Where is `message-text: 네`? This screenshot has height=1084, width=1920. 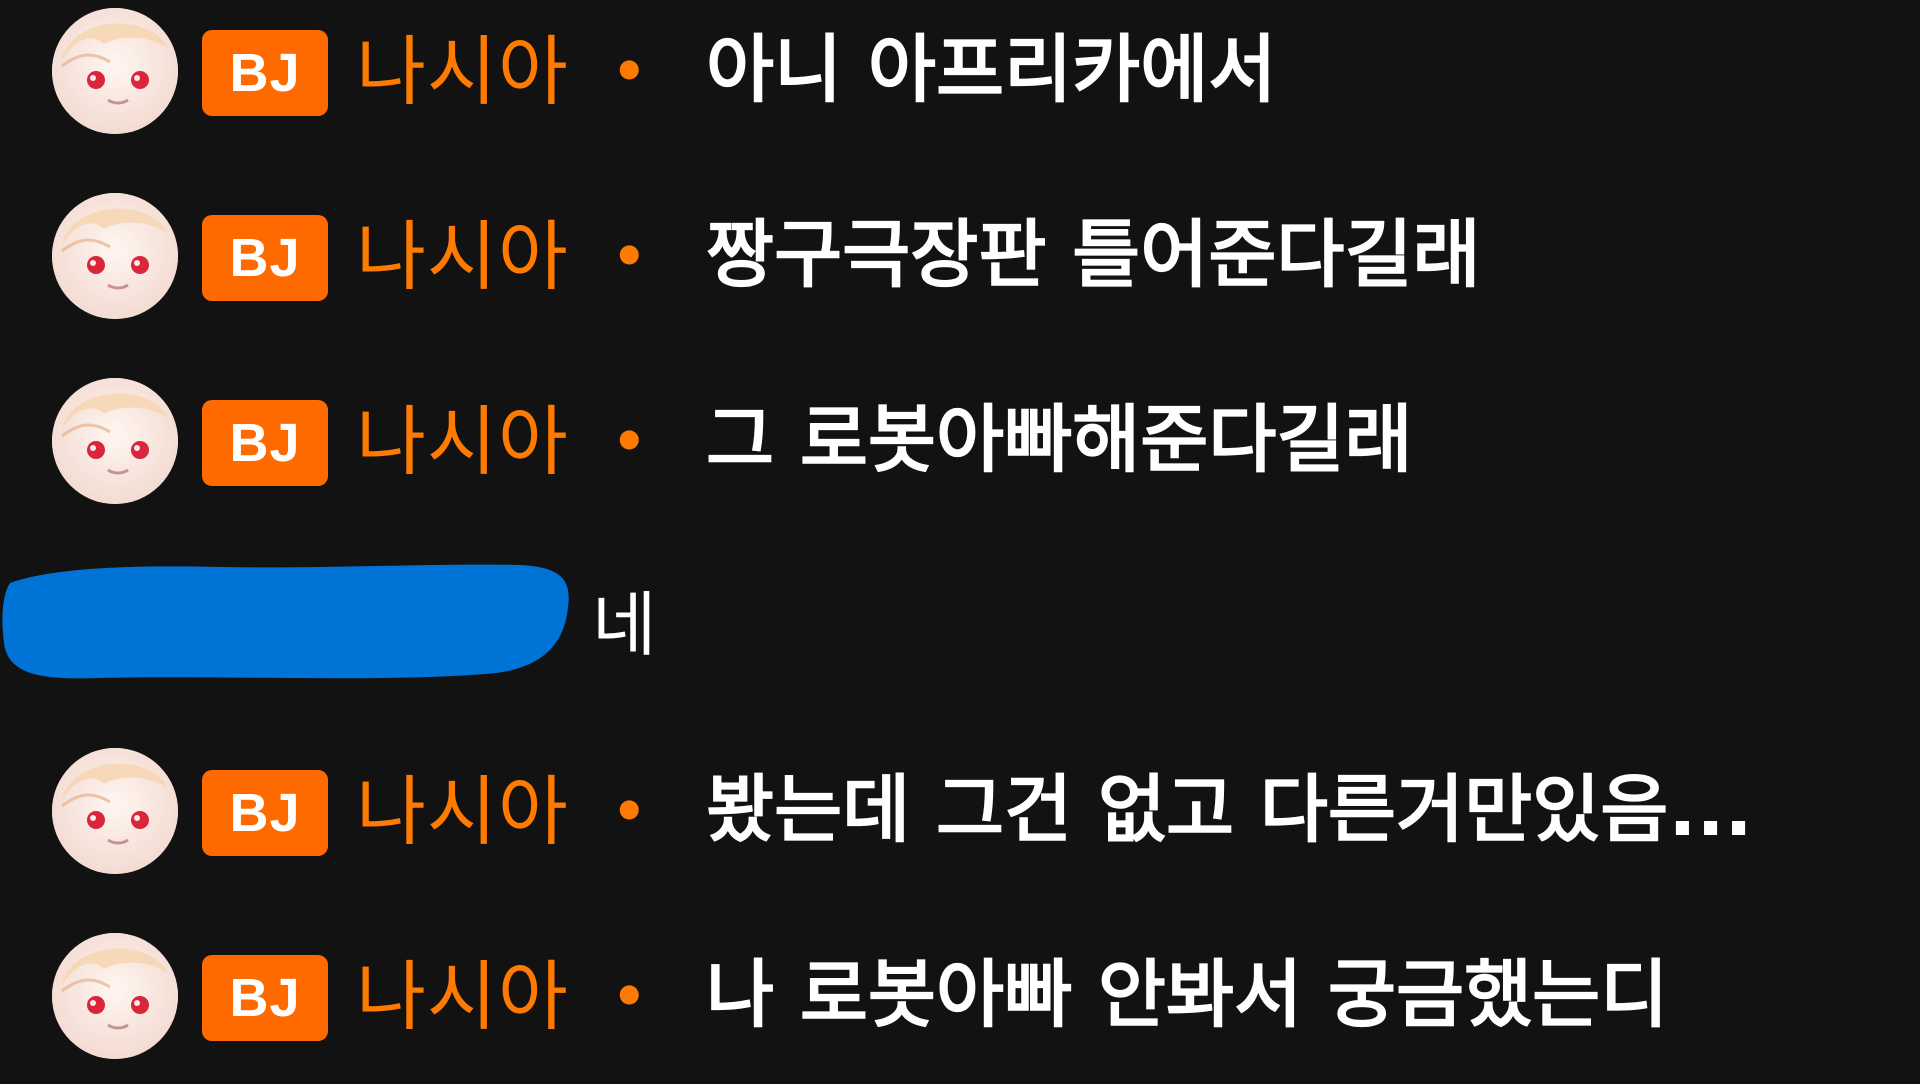 message-text: 네 is located at coordinates (624, 625).